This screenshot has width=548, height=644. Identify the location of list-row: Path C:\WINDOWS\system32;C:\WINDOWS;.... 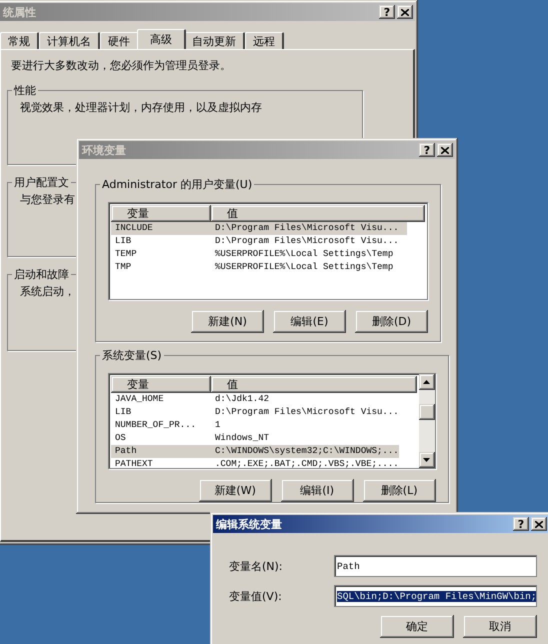
(255, 451).